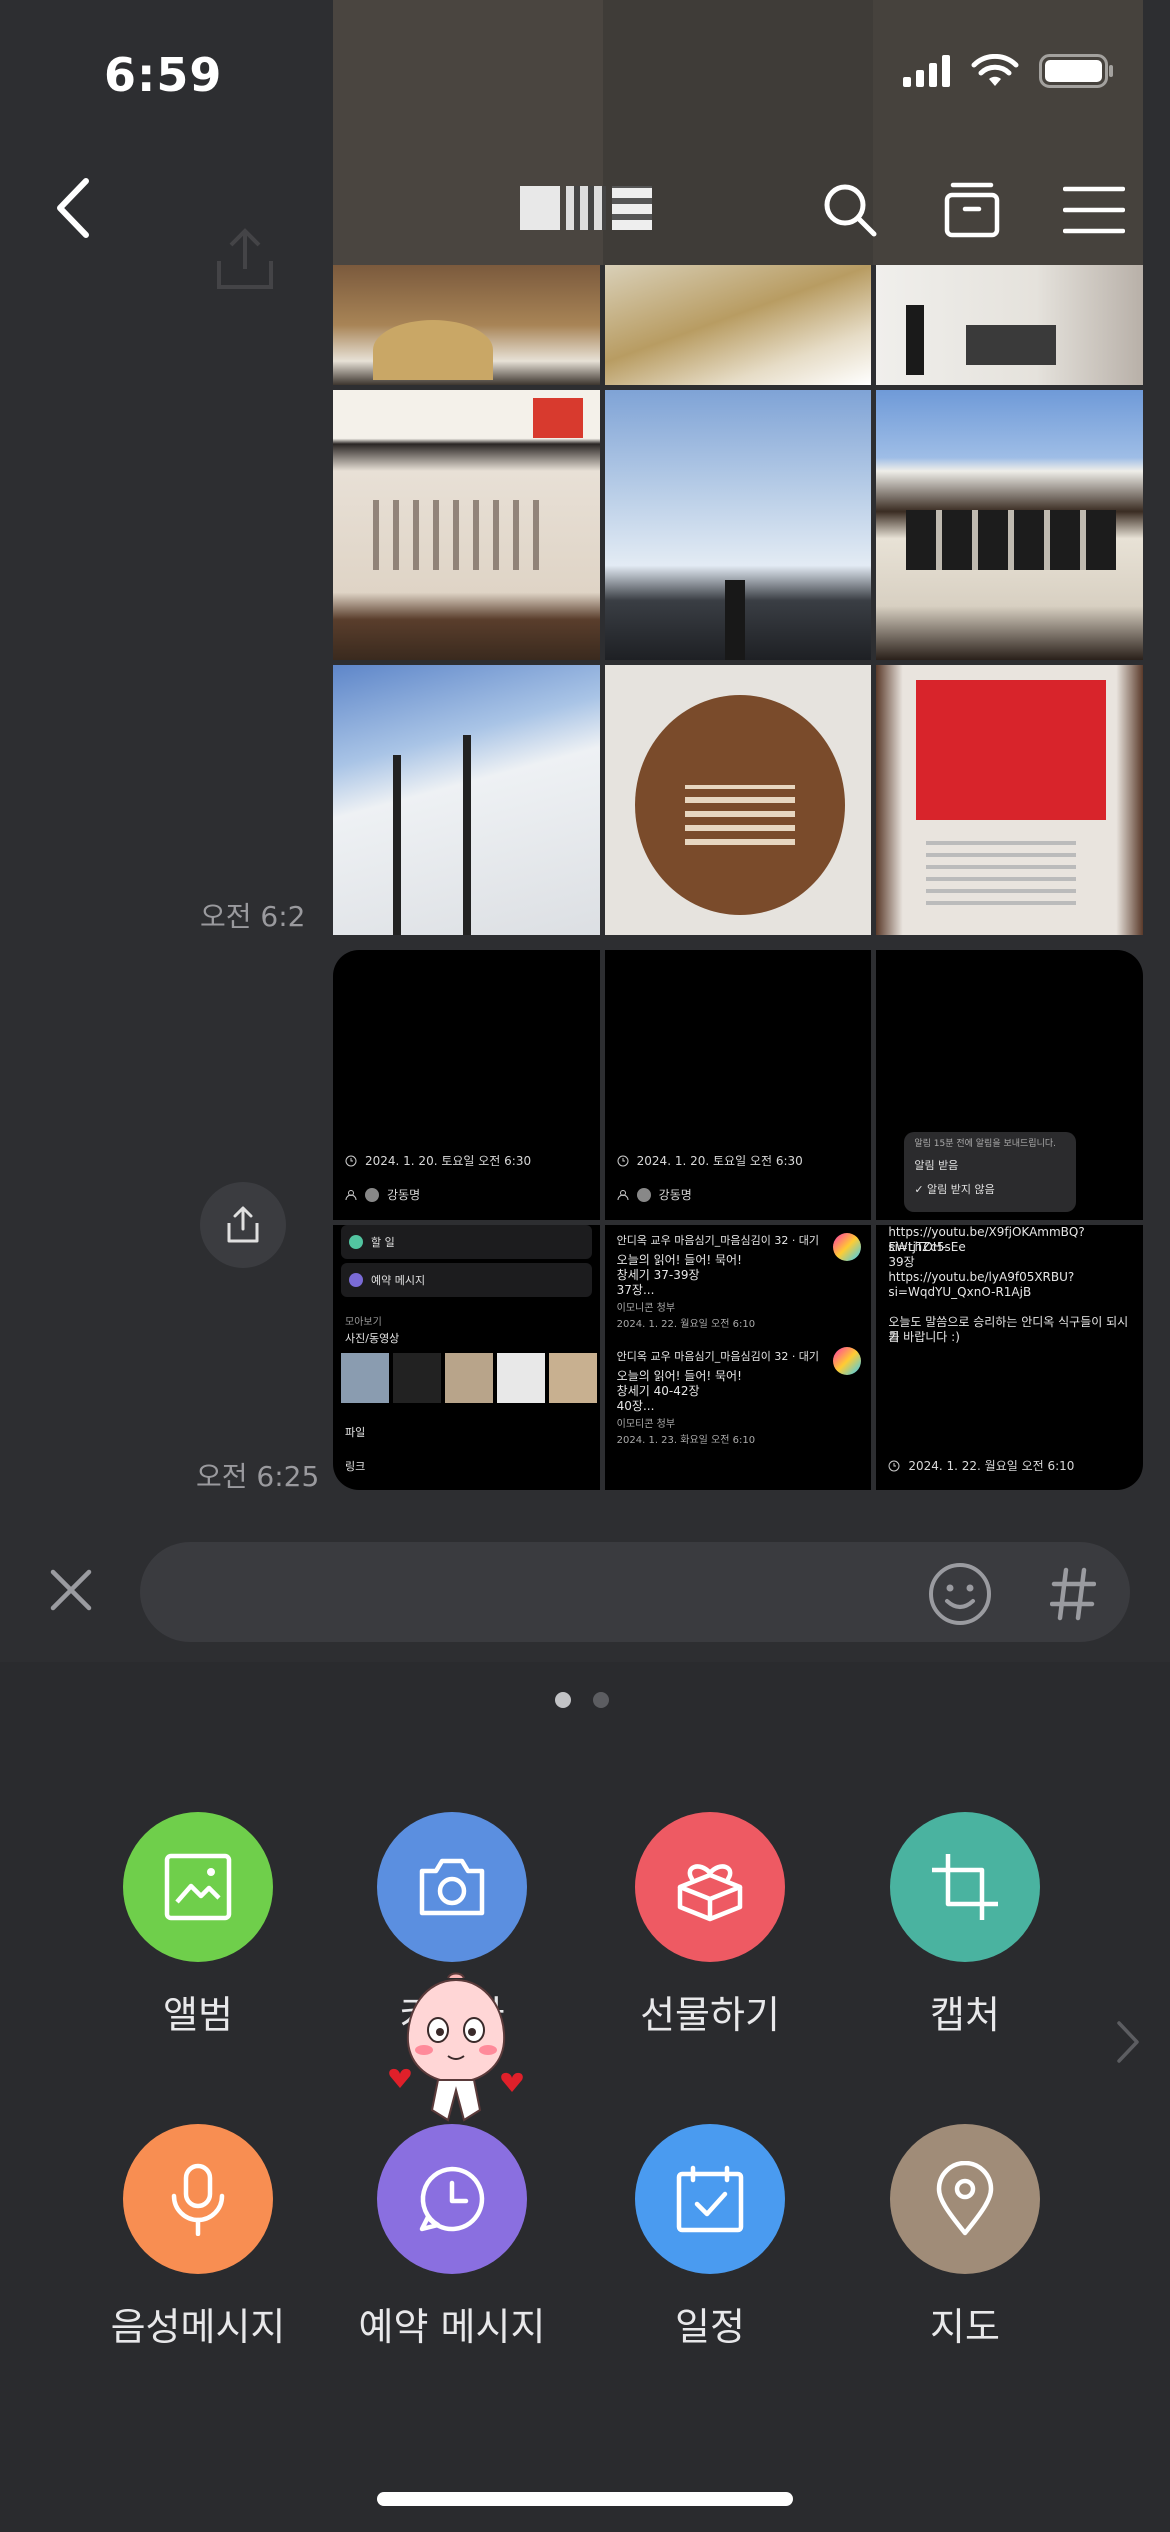 Image resolution: width=1170 pixels, height=2532 pixels. I want to click on screenshot-thumbnail: 알림 15분 전에 알림을 보내드립니다. 알림 받음 ✓ 알림 받지 않음, so click(1009, 1085).